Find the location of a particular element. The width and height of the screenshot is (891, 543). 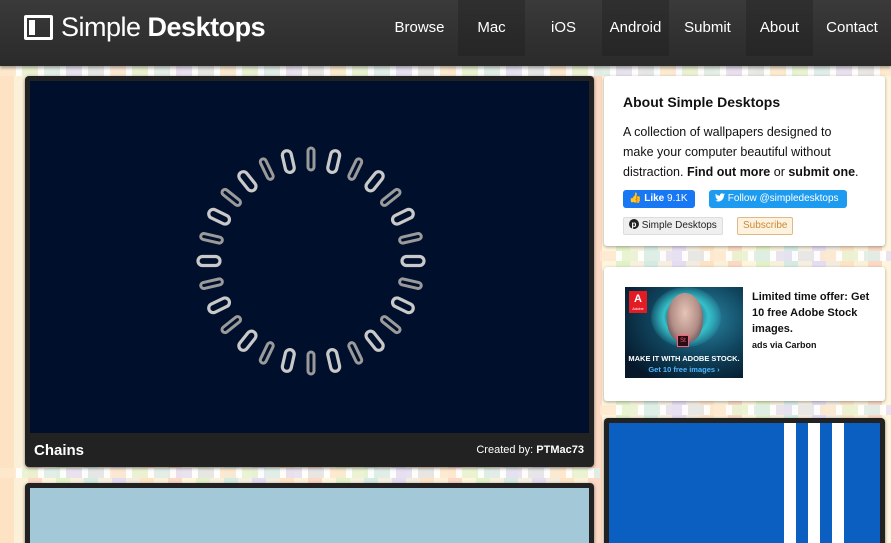

post-title: Chains is located at coordinates (59, 450).